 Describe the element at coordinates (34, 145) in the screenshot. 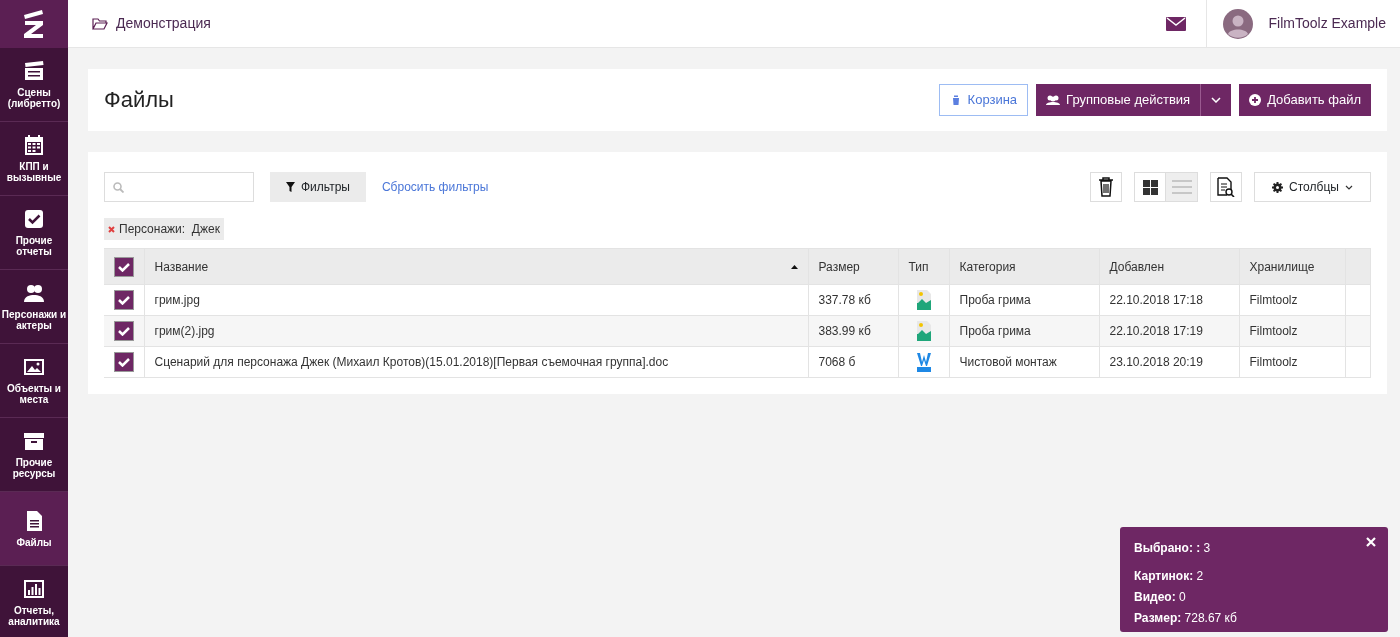

I see `calendar-icon` at that location.